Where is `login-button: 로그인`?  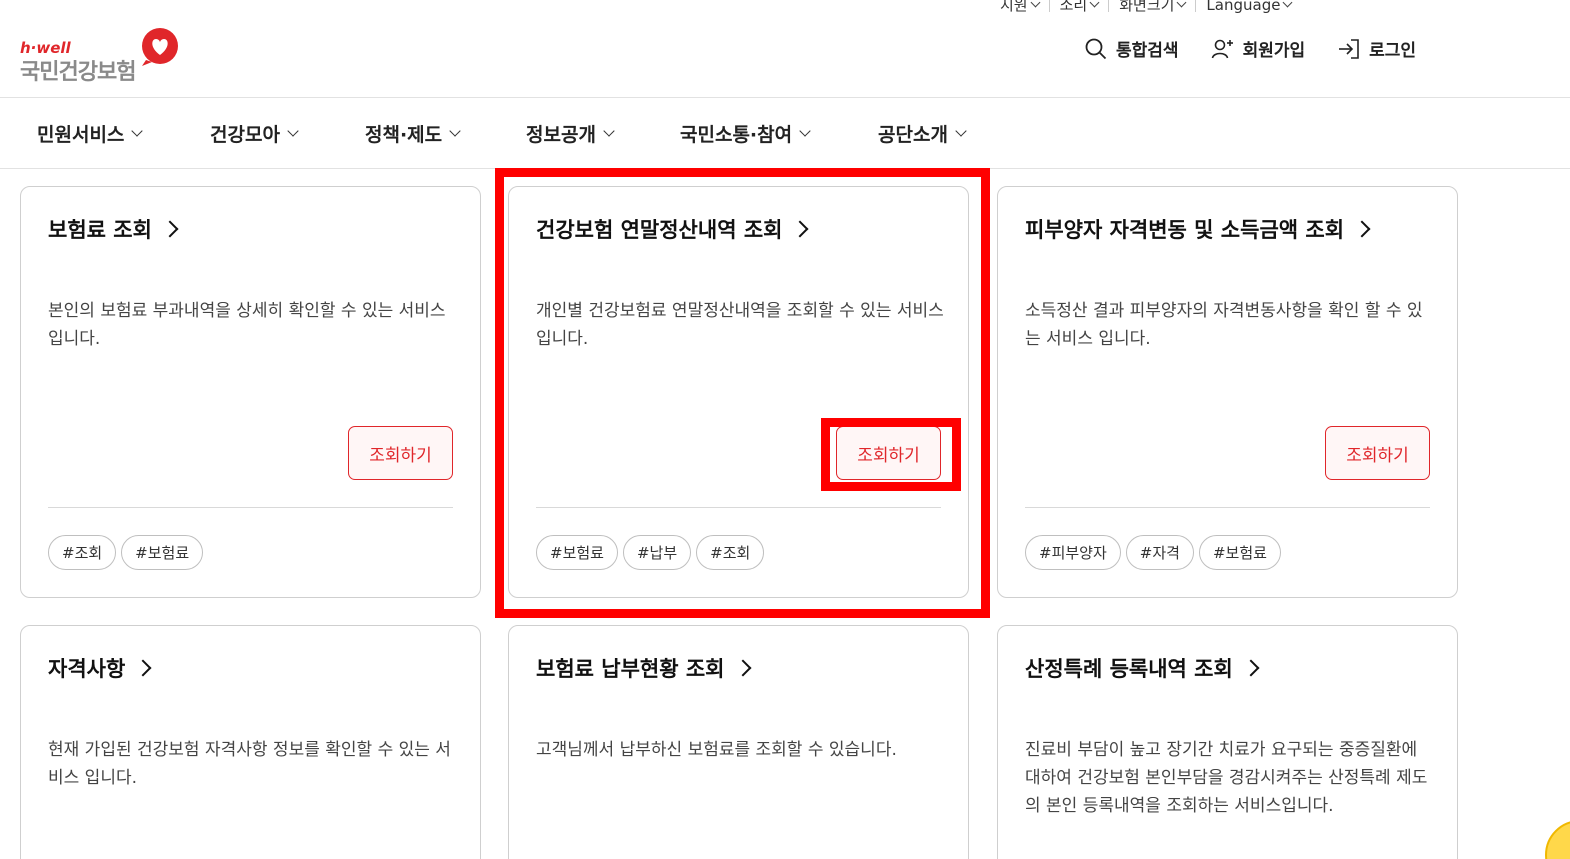 login-button: 로그인 is located at coordinates (1376, 48).